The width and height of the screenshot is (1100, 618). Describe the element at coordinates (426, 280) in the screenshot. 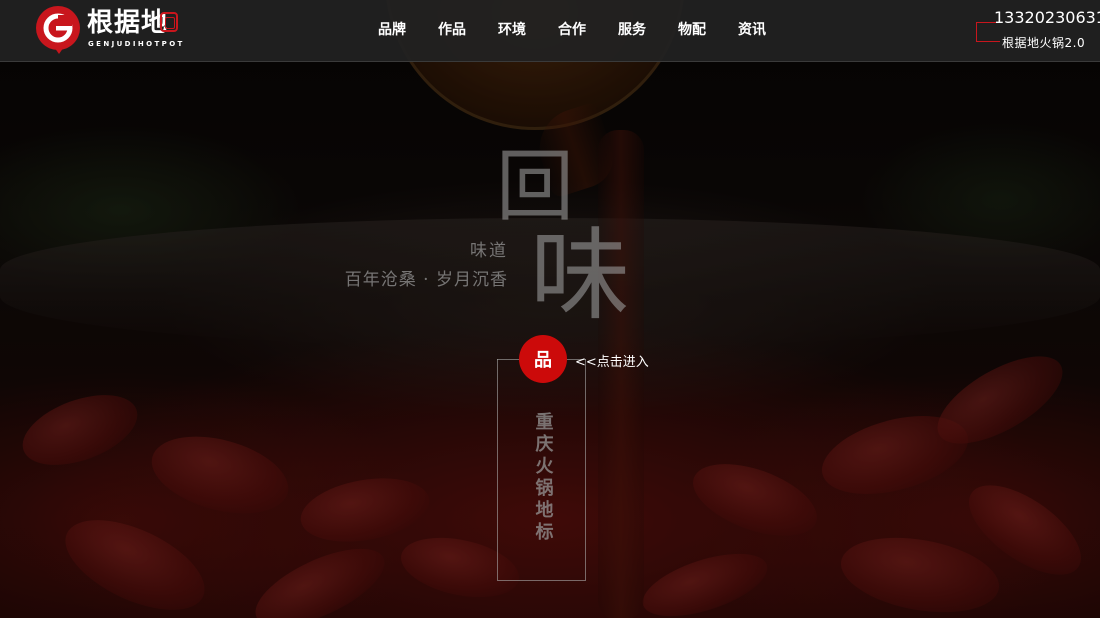

I see `hero-subtitle-slogan: 百年沧桑 · 岁月沉香` at that location.